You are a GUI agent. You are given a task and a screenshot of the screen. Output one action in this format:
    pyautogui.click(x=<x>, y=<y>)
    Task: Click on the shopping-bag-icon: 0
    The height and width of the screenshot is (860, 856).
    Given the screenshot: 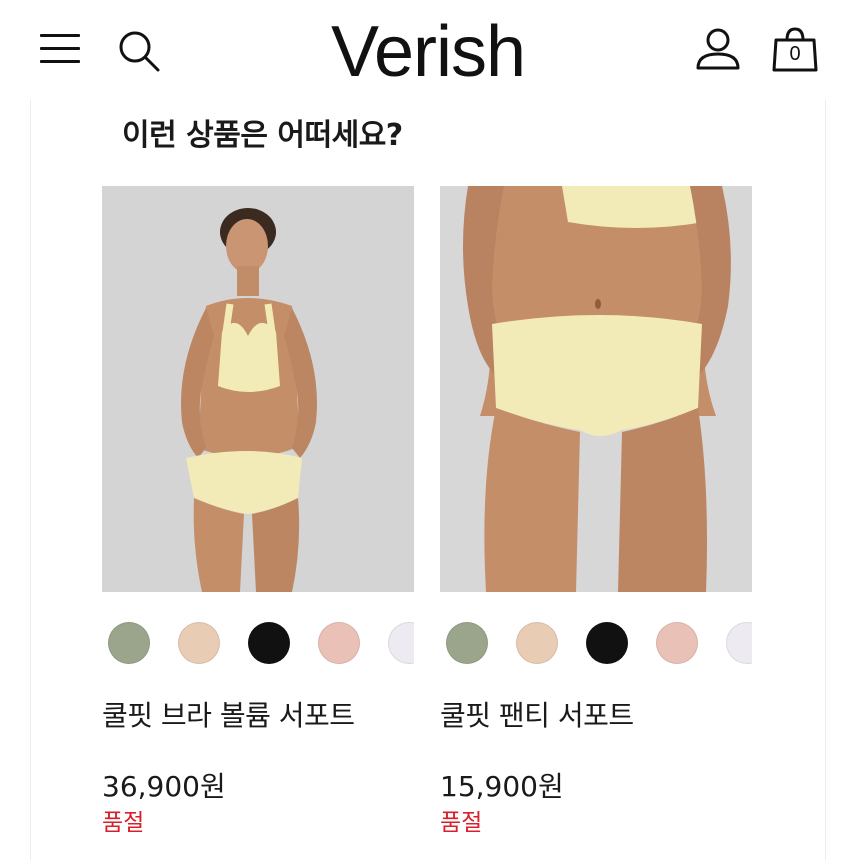 What is the action you would take?
    pyautogui.click(x=795, y=50)
    